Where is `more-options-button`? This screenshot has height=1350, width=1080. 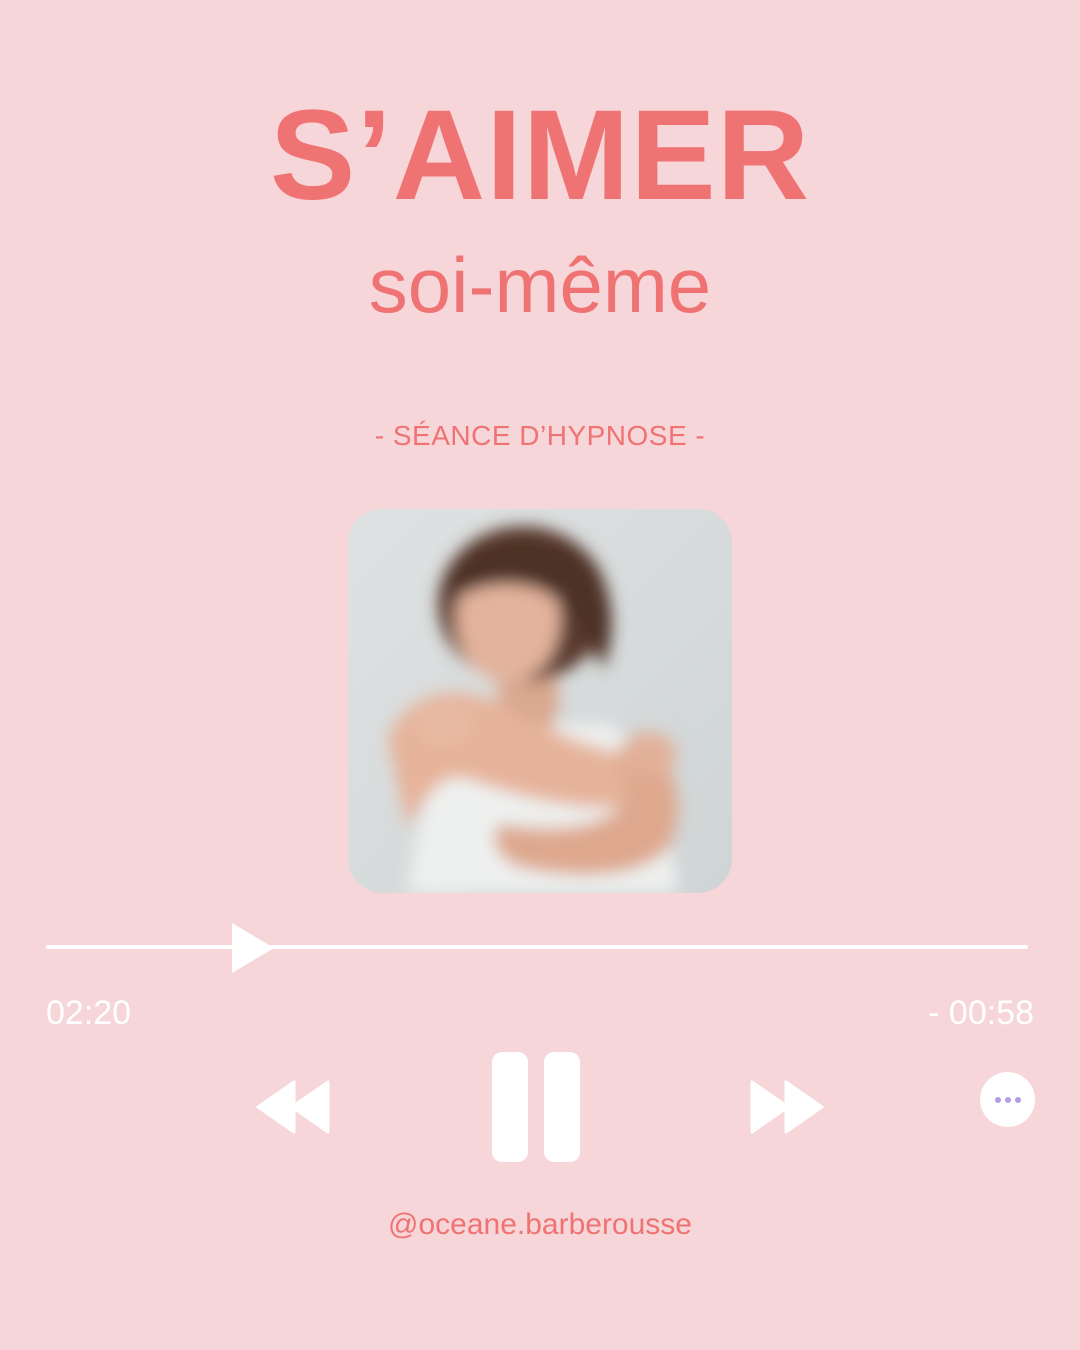
more-options-button is located at coordinates (1007, 1099).